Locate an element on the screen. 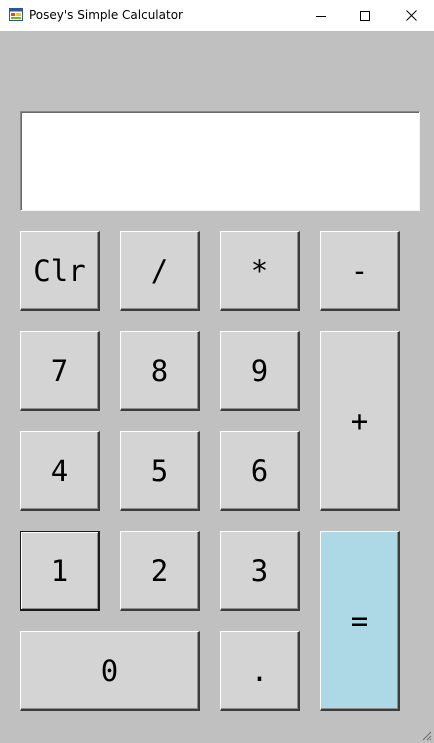  digit-3-button: 3 is located at coordinates (260, 571).